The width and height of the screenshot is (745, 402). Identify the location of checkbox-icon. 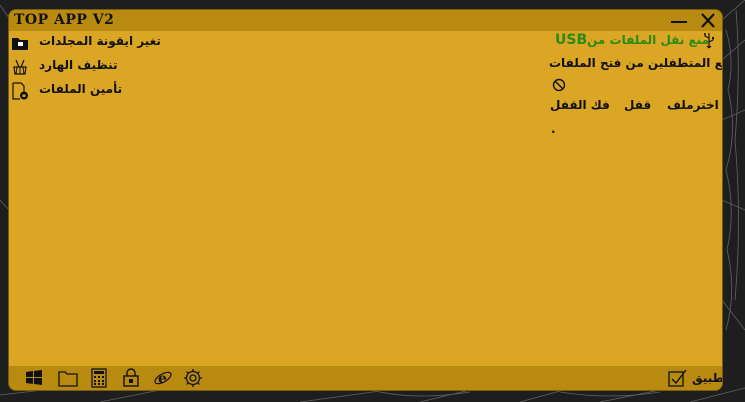
(677, 378).